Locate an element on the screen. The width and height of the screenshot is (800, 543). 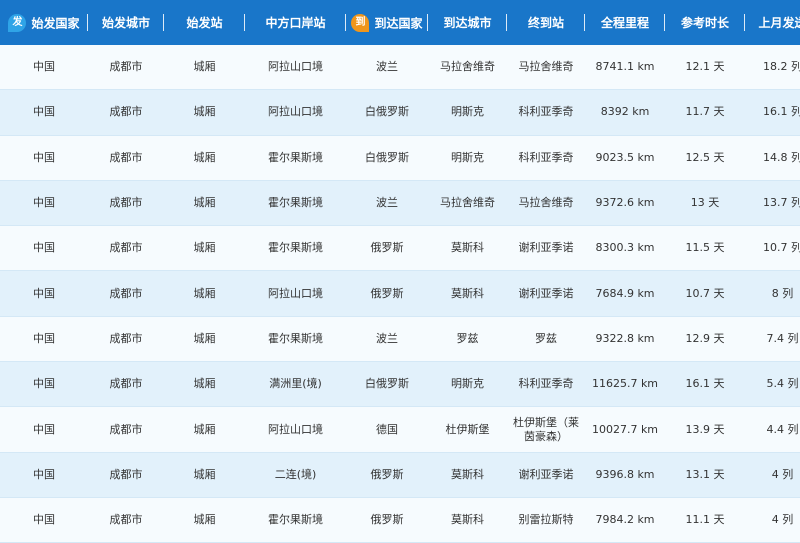
col-header-border-port: 中方口岸站 is located at coordinates (295, 22).